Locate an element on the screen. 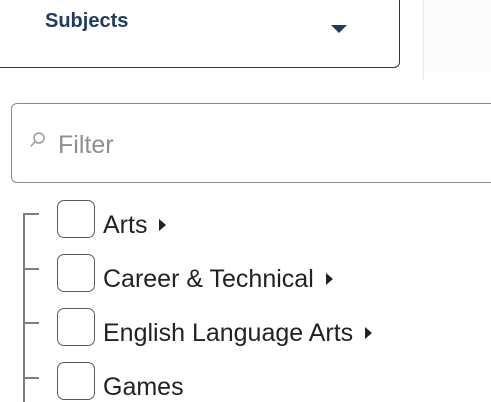 Image resolution: width=491 pixels, height=402 pixels. subjects-dropdown: Subjects is located at coordinates (200, 34).